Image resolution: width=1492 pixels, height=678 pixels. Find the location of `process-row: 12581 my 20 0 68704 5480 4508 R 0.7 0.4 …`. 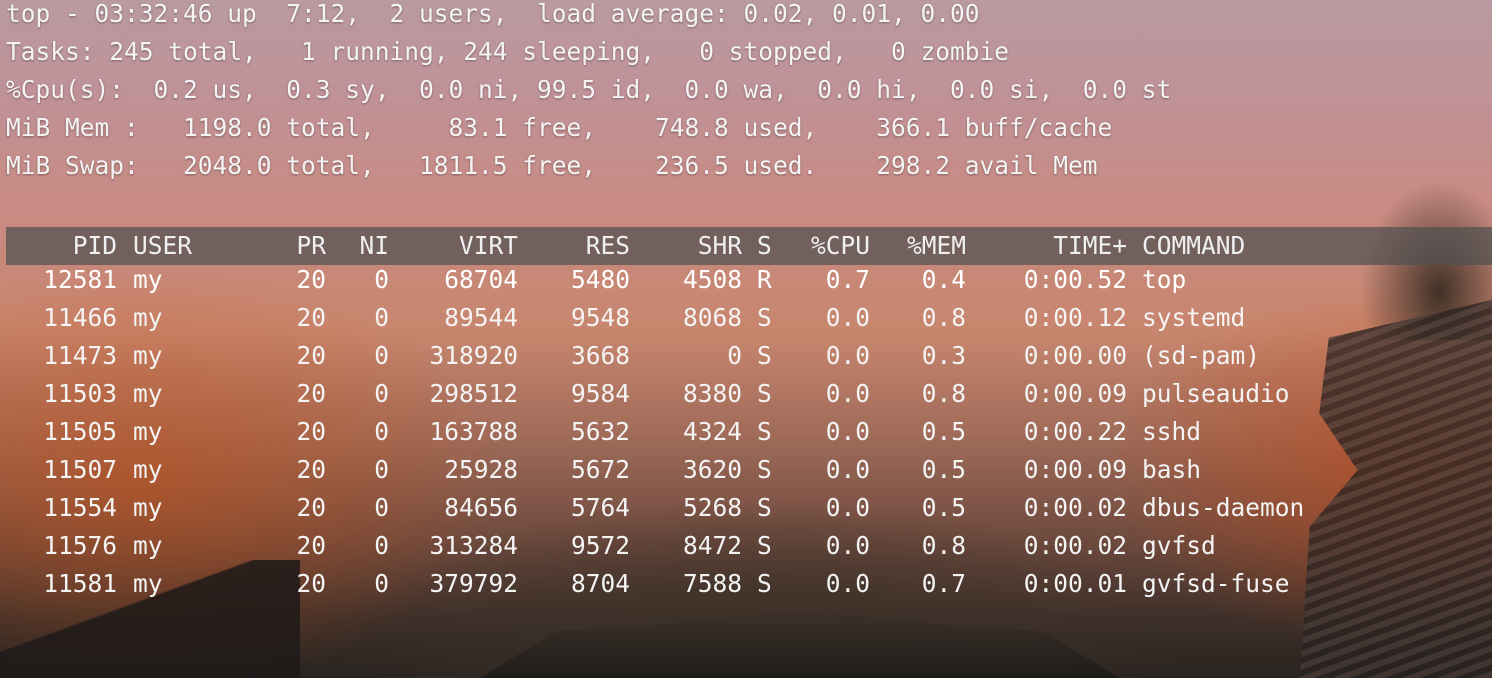

process-row: 12581 my 20 0 68704 5480 4508 R 0.7 0.4 … is located at coordinates (746, 280).